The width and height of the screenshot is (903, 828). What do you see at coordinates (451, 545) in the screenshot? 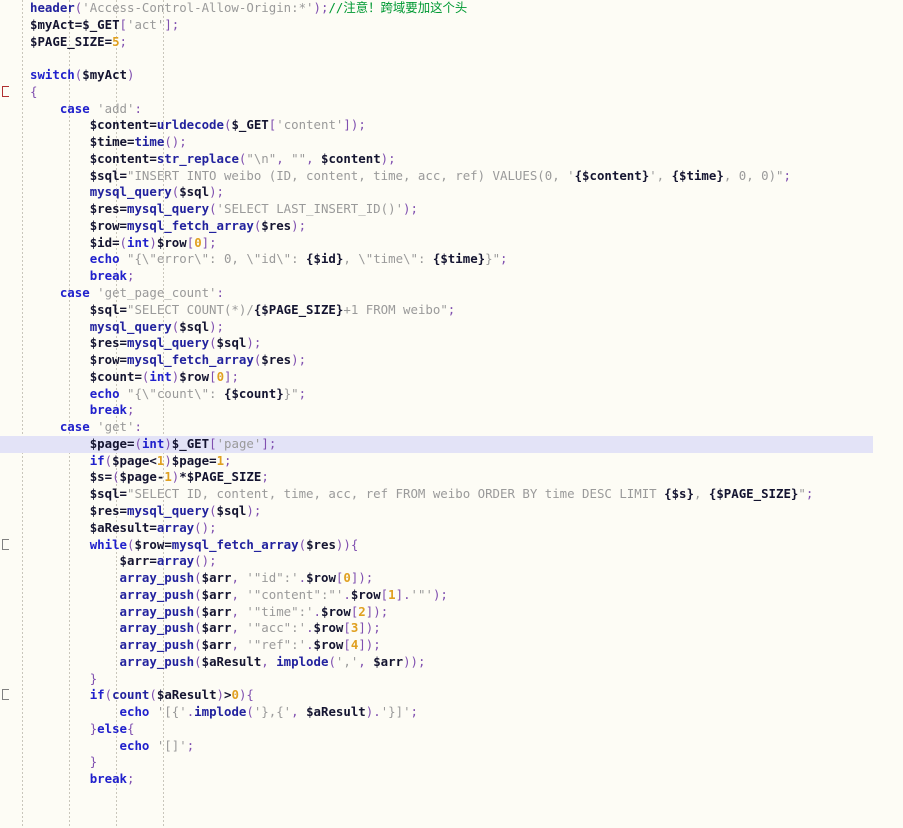
I see `code-line: while($row=mysql_fetch_array($res)){` at bounding box center [451, 545].